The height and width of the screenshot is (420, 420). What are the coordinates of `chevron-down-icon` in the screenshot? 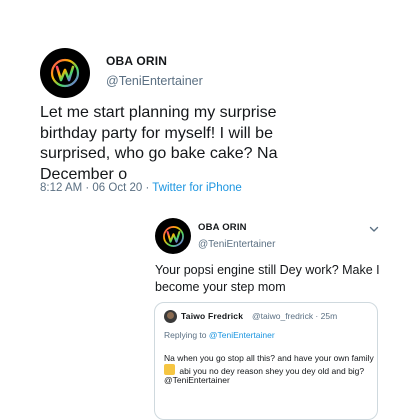 It's located at (374, 229).